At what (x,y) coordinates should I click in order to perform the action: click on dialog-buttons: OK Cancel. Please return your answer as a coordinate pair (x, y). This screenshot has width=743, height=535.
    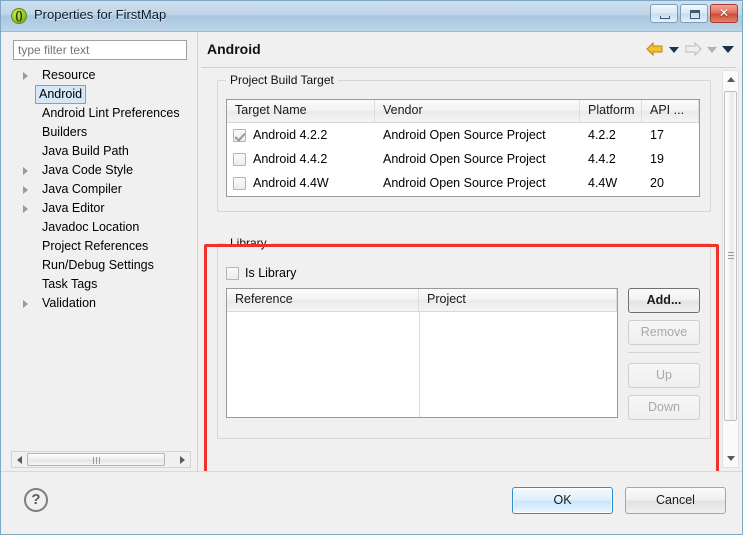
    Looking at the image, I should click on (619, 500).